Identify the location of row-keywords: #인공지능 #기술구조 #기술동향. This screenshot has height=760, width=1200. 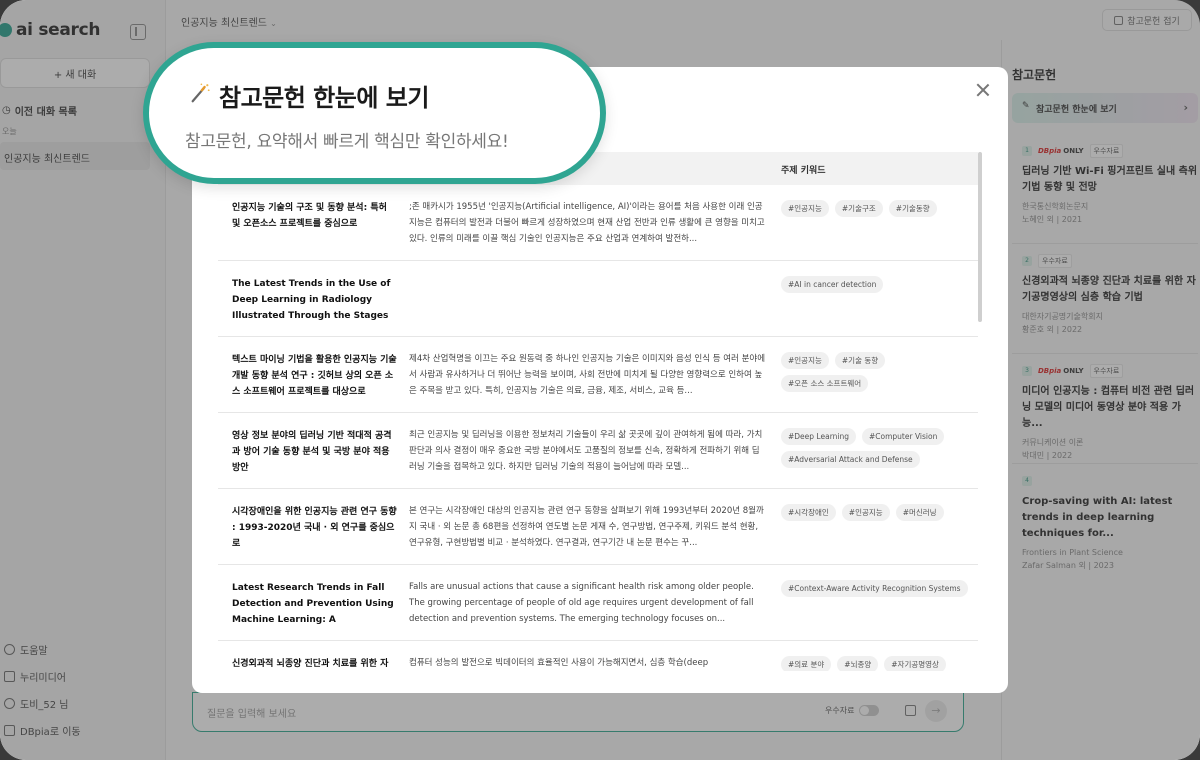
(876, 208).